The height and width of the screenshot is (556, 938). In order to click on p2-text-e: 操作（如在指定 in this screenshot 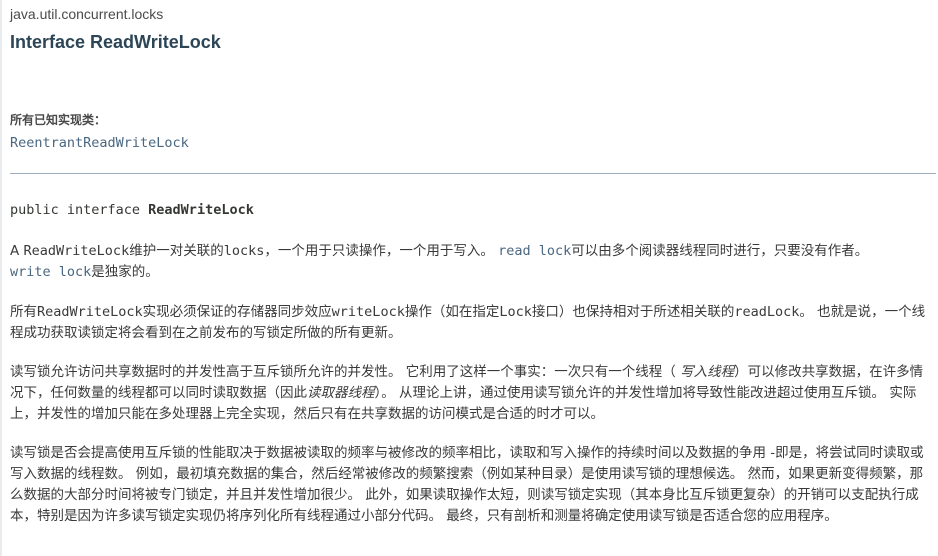, I will do `click(452, 312)`.